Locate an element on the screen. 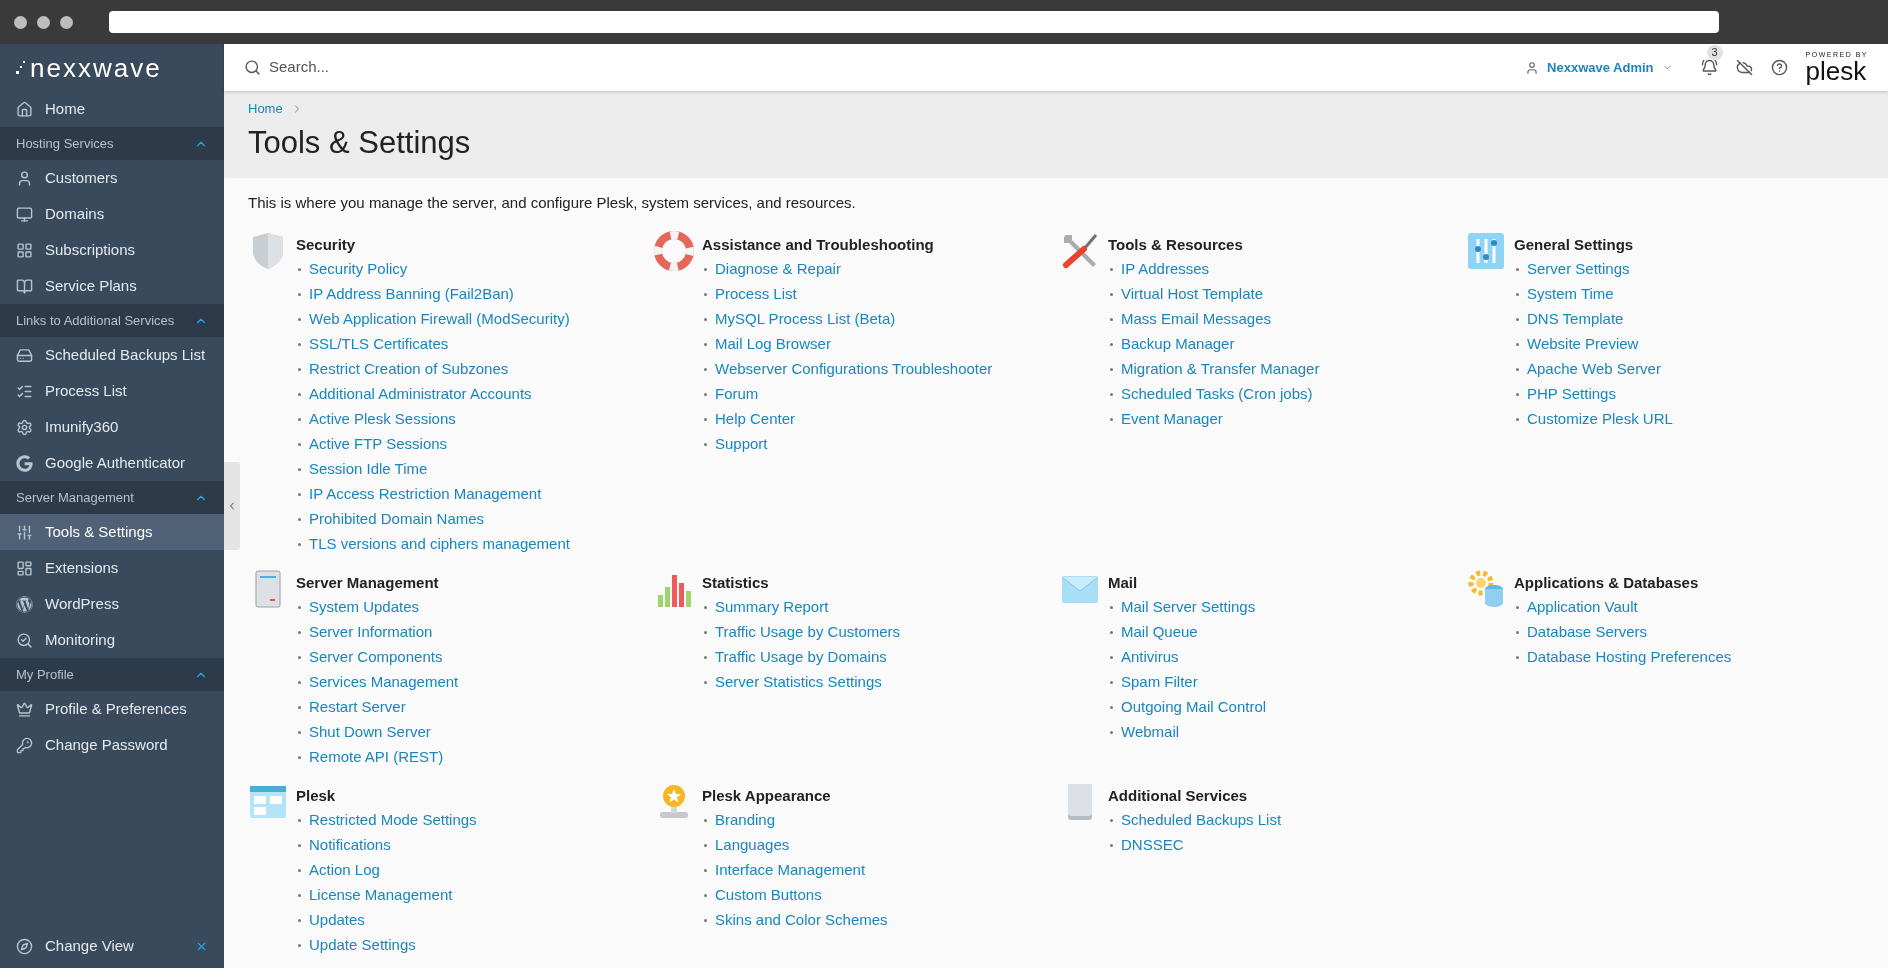 This screenshot has width=1888, height=968. settings-link: Mail Log Browser is located at coordinates (773, 344).